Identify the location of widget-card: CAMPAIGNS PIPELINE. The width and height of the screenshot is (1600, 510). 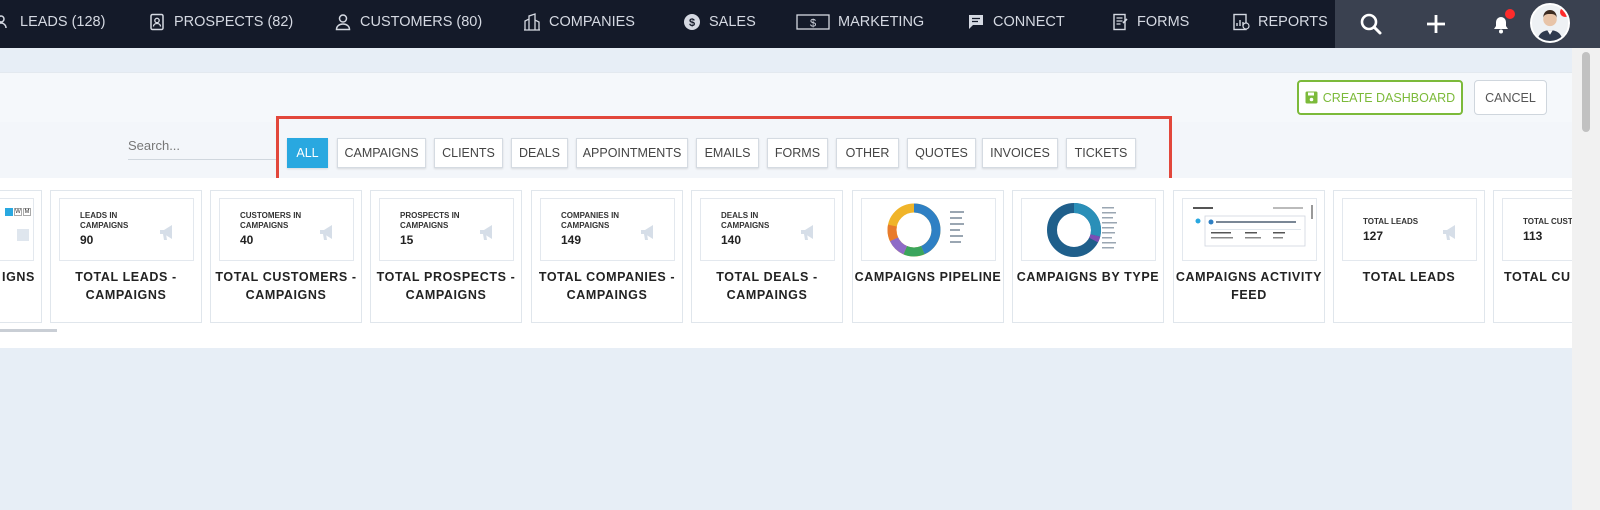
(928, 256).